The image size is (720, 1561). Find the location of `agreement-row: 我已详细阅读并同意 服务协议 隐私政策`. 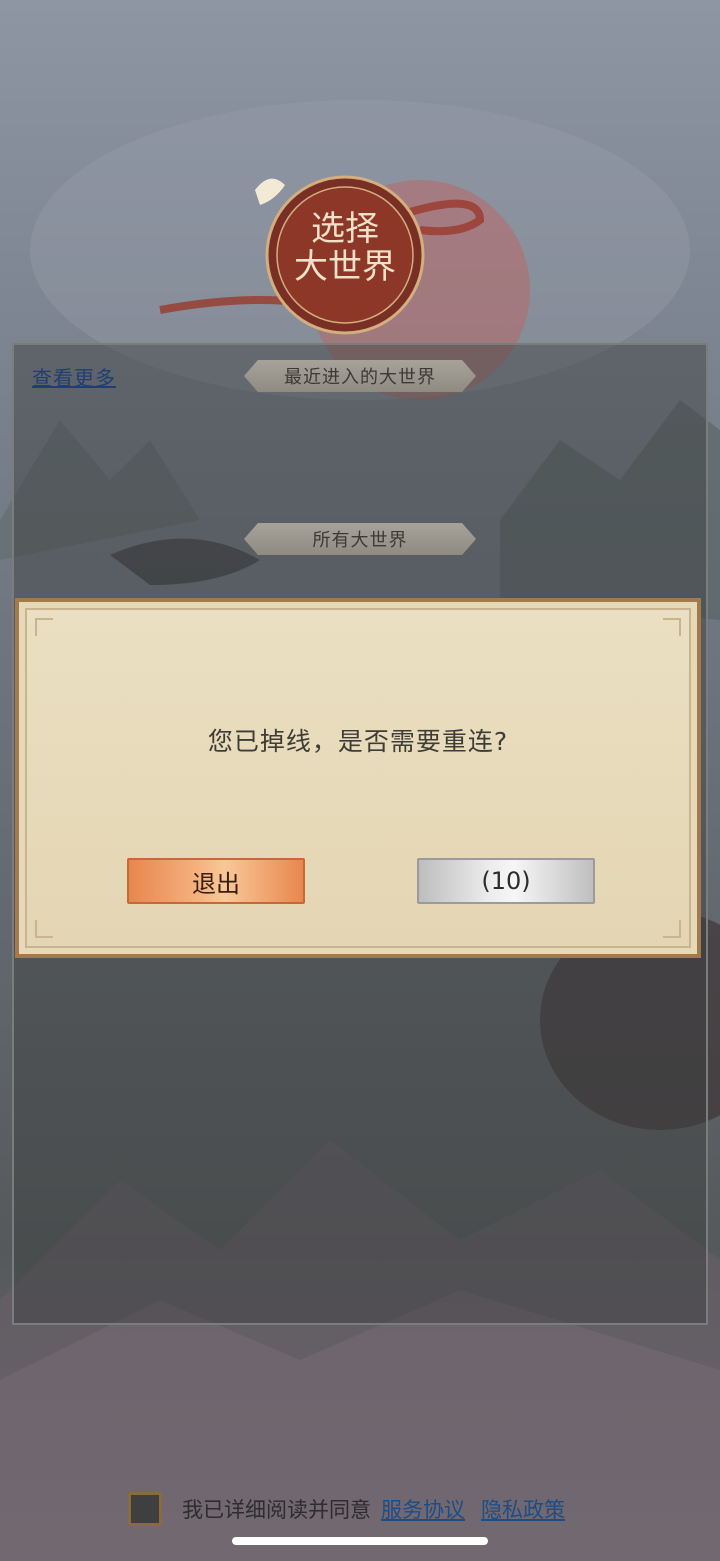

agreement-row: 我已详细阅读并同意 服务协议 隐私政策 is located at coordinates (351, 1509).